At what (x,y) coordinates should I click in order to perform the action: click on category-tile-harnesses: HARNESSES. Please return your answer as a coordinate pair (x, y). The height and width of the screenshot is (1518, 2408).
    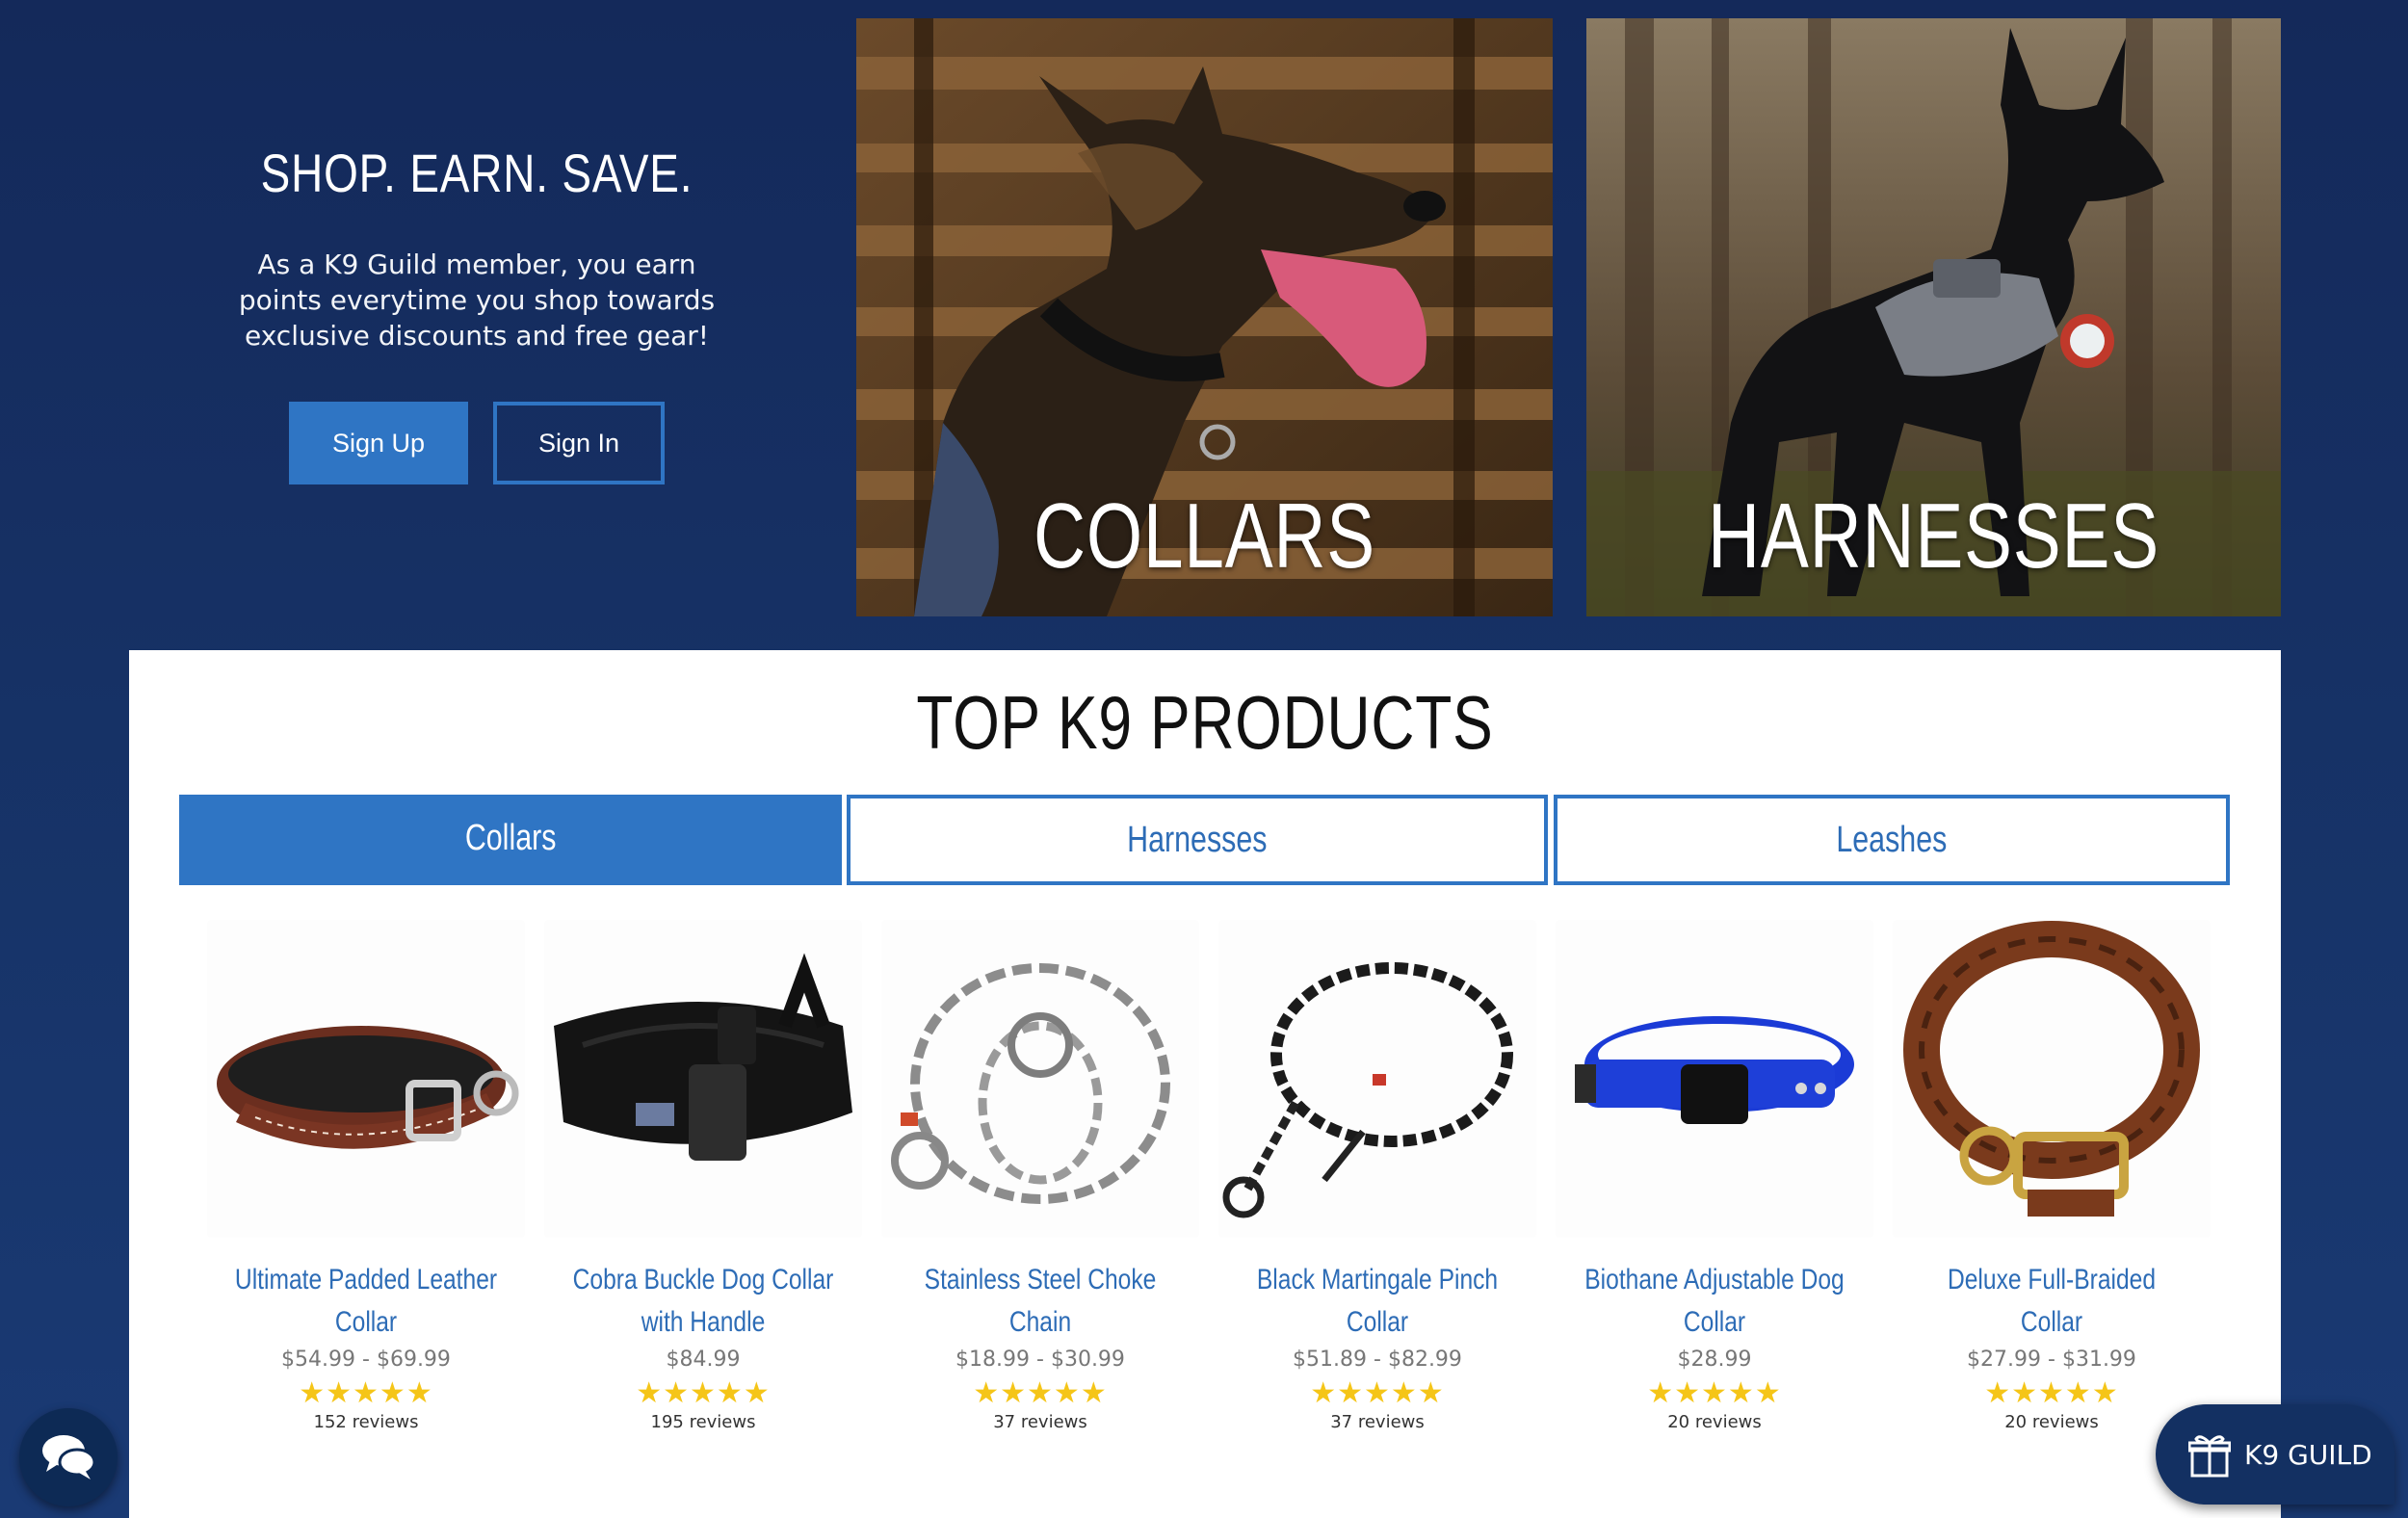
    Looking at the image, I should click on (1933, 317).